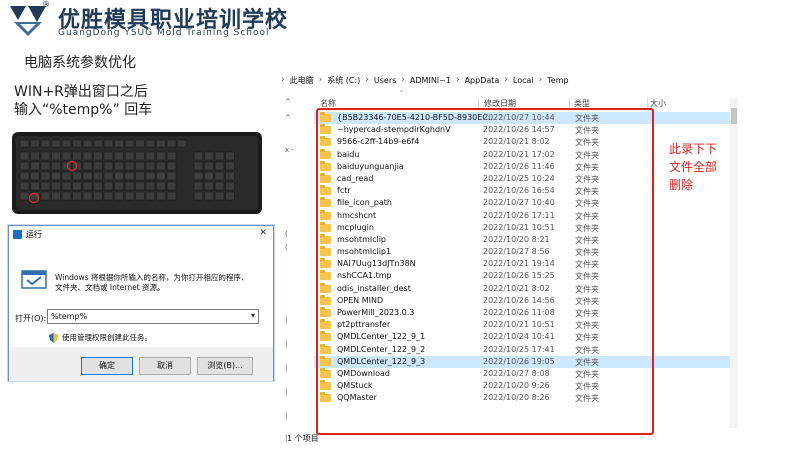  What do you see at coordinates (557, 80) in the screenshot?
I see `breadcrumb-item: Temp` at bounding box center [557, 80].